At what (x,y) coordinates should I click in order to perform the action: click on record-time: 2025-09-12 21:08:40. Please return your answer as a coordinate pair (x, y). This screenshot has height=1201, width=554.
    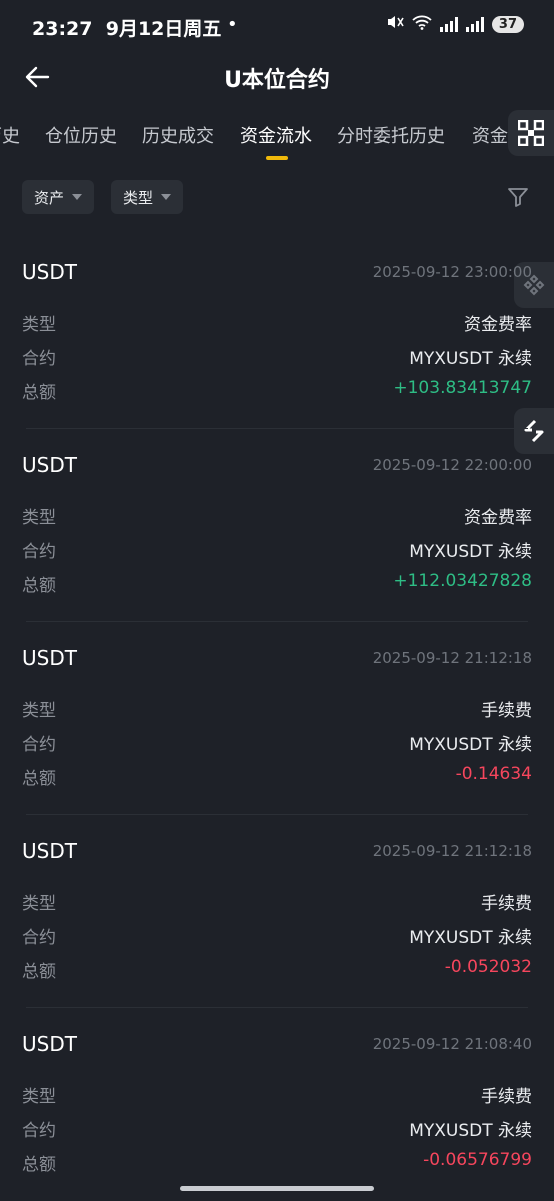
    Looking at the image, I should click on (452, 1044).